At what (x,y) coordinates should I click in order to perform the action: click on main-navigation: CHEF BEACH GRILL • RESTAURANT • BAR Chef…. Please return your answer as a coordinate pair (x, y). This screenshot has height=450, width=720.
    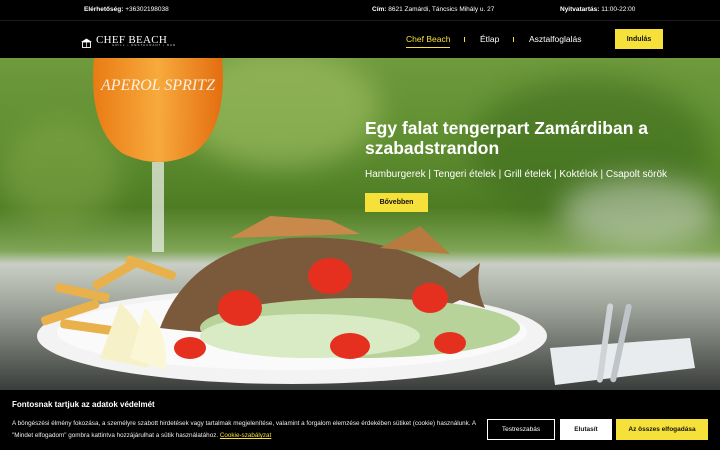
    Looking at the image, I should click on (360, 39).